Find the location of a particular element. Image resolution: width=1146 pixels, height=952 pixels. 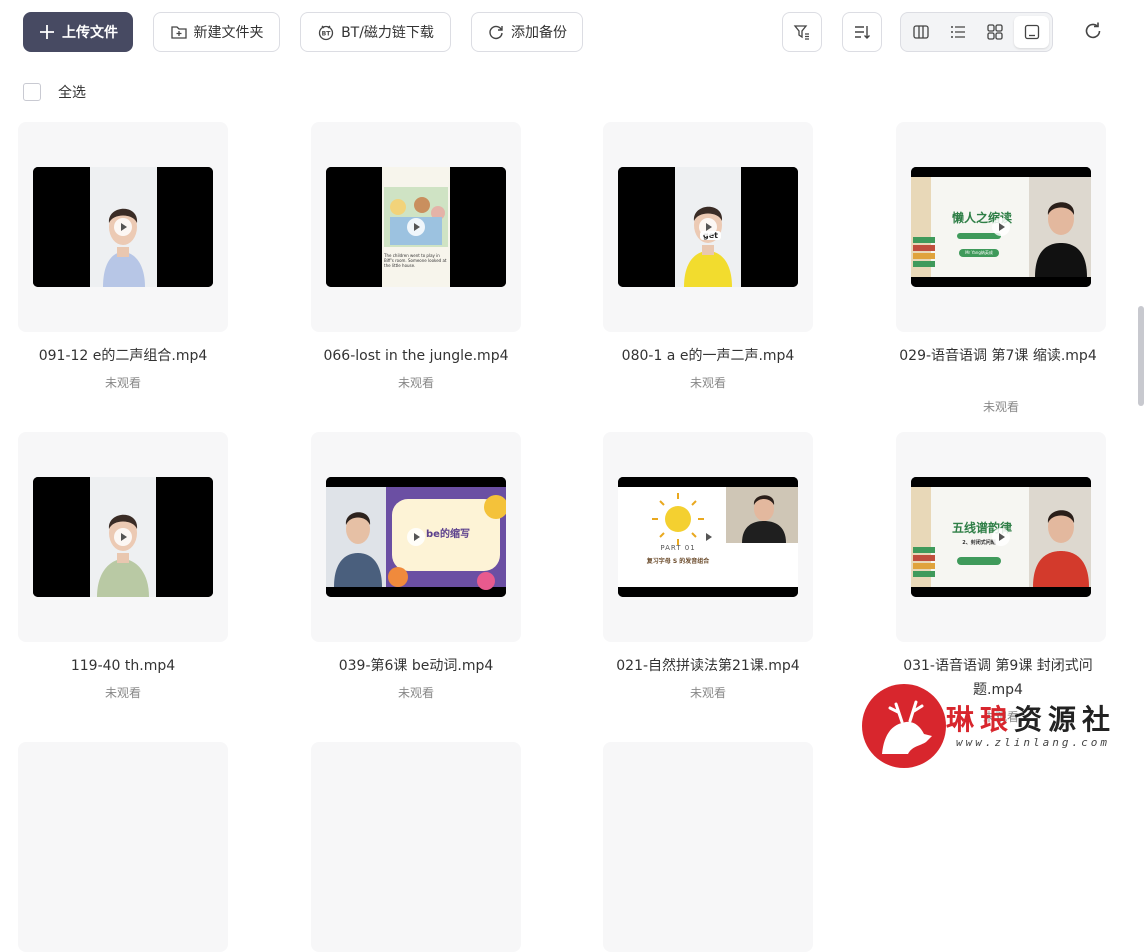

folder-plus-icon is located at coordinates (178, 32).